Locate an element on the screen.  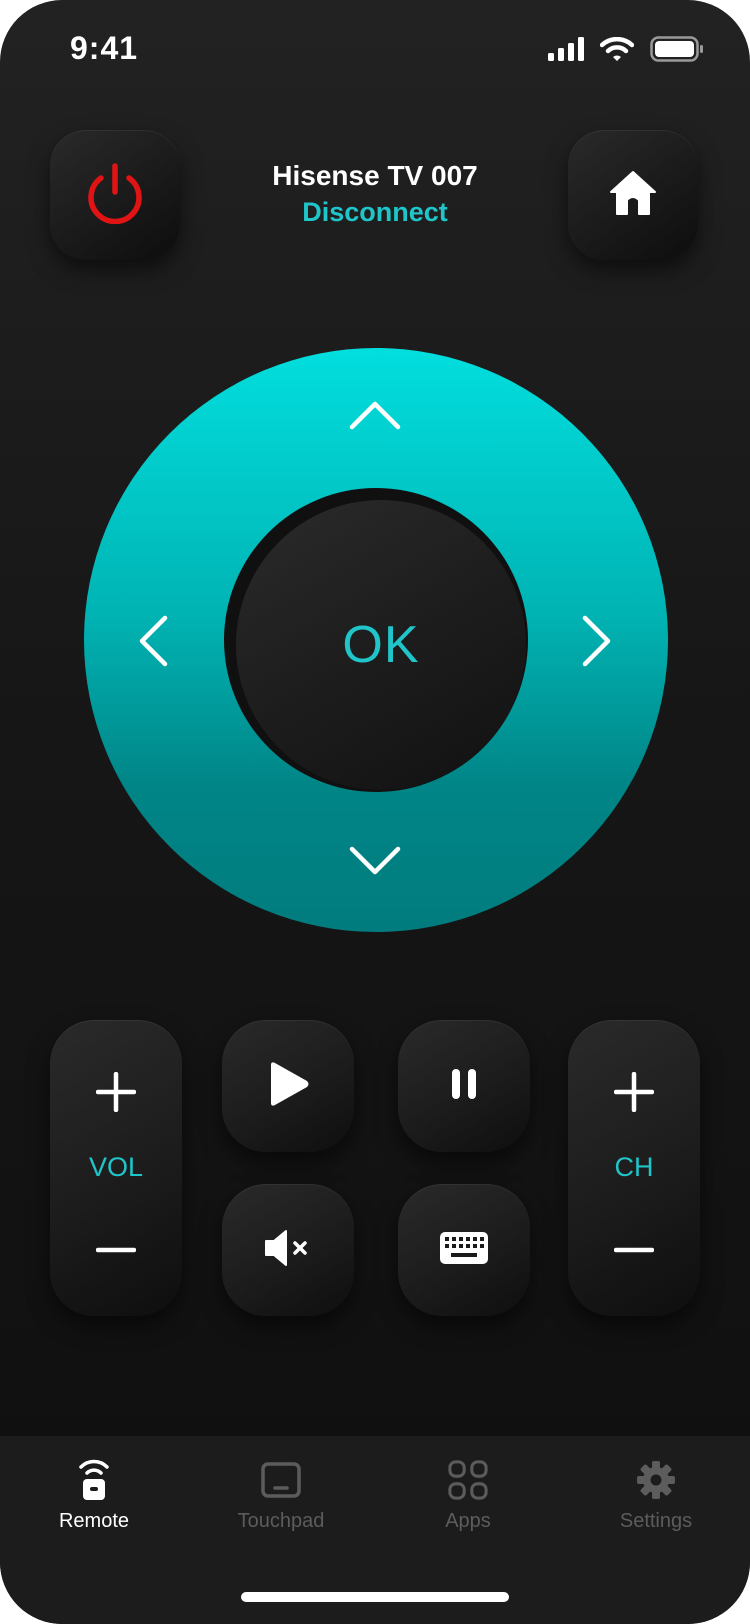
channel-down-button is located at coordinates (634, 1250).